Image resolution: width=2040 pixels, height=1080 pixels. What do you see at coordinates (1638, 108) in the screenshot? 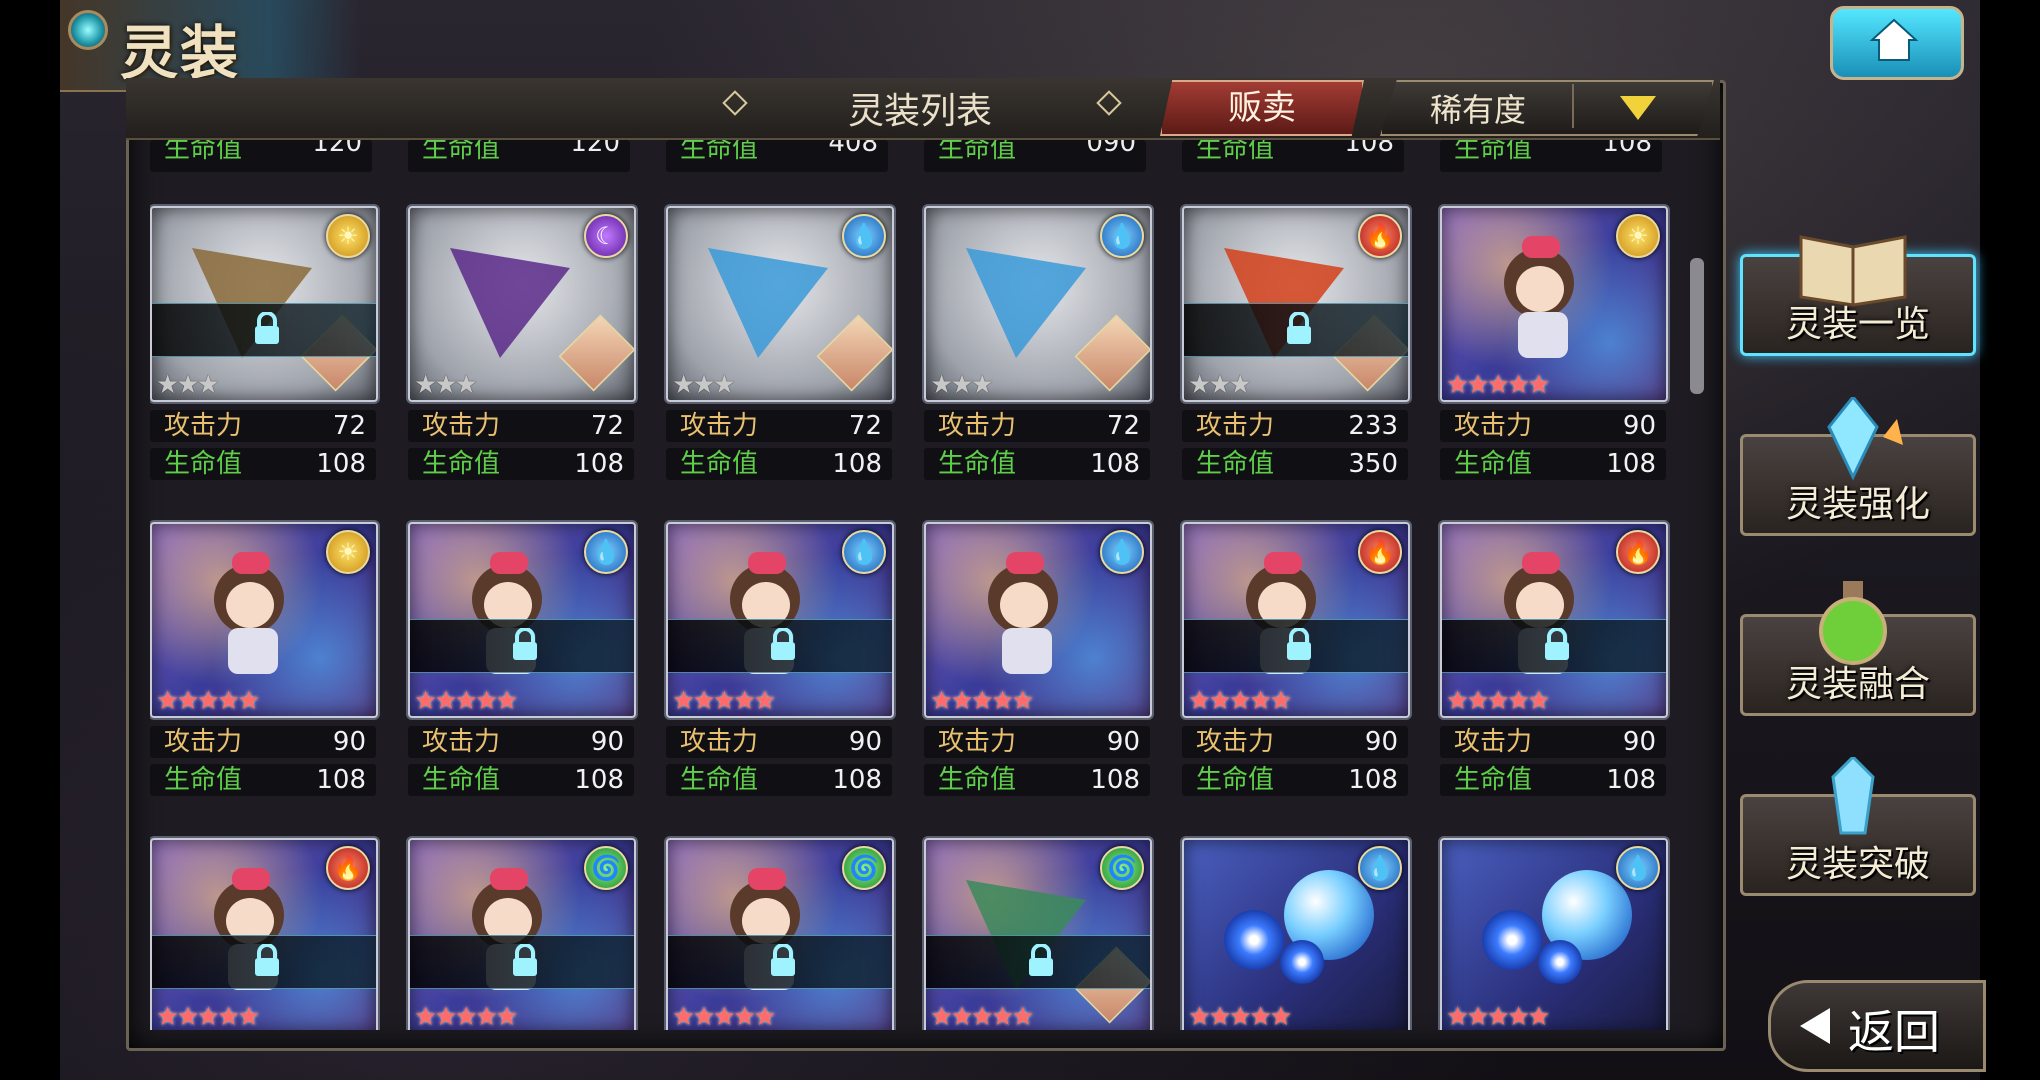
I see `chevron-down-icon` at bounding box center [1638, 108].